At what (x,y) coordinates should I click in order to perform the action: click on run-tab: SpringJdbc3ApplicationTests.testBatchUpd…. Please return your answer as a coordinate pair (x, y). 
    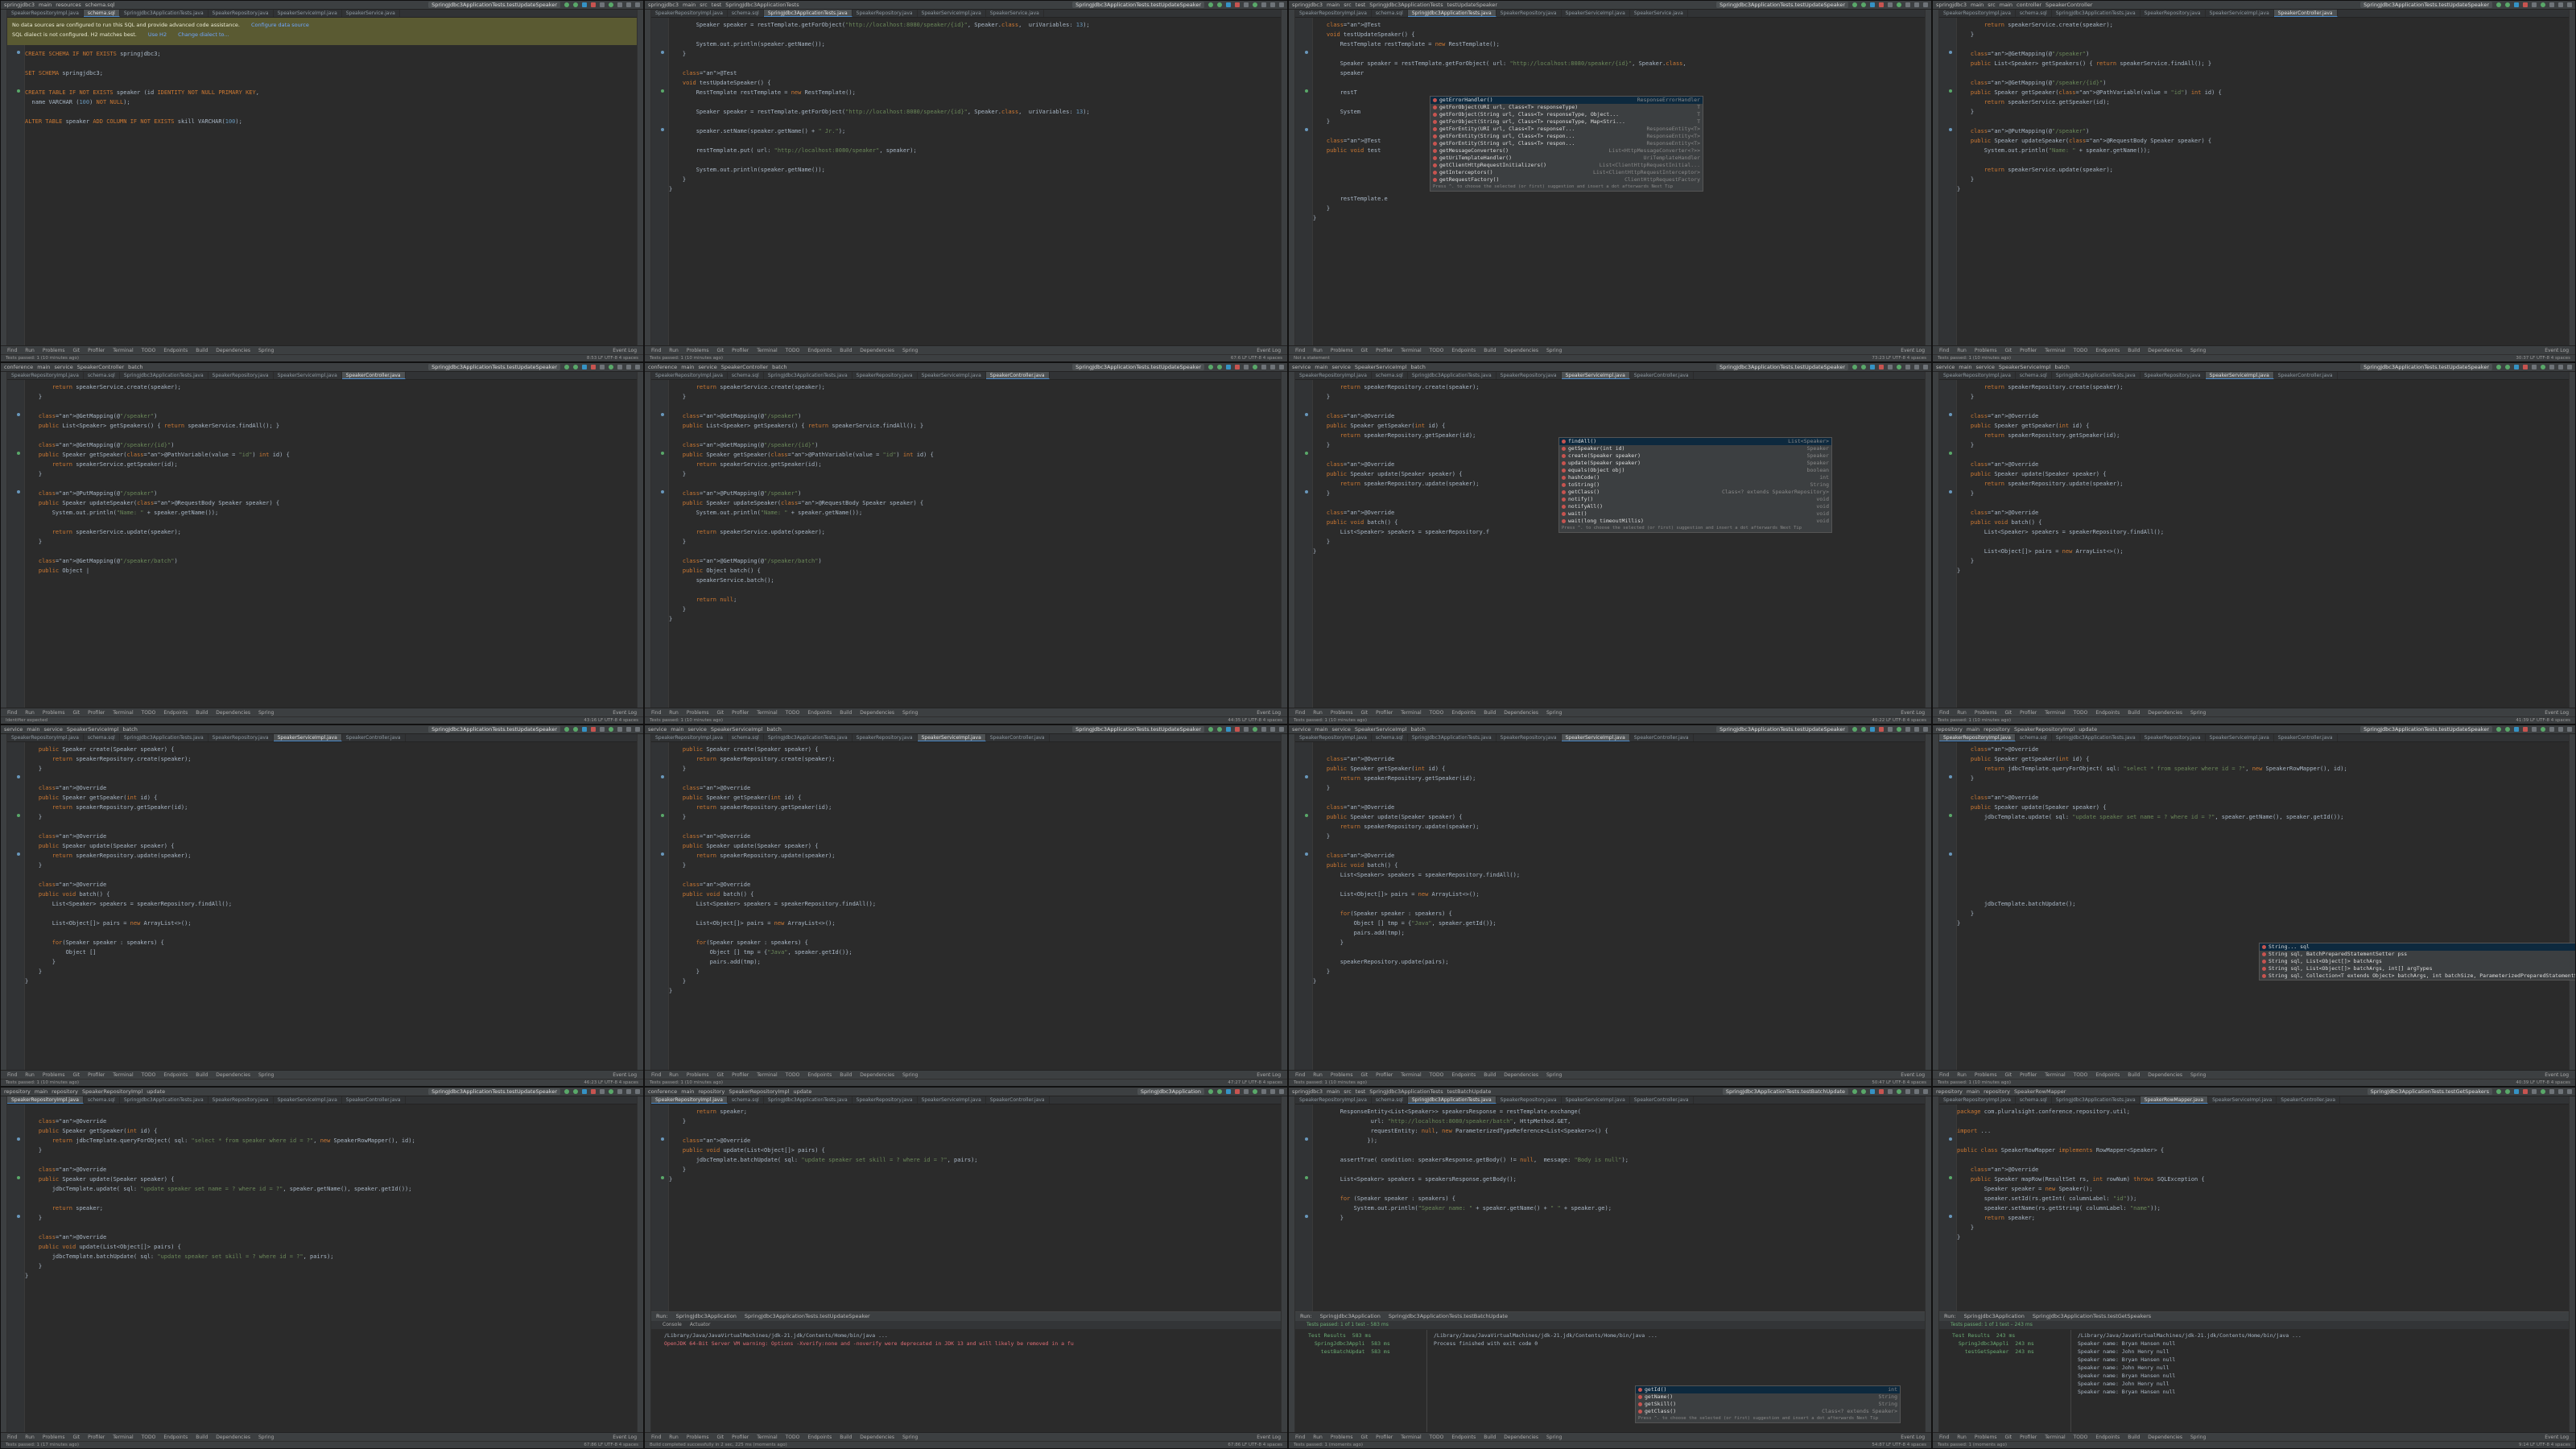
    Looking at the image, I should click on (1448, 1316).